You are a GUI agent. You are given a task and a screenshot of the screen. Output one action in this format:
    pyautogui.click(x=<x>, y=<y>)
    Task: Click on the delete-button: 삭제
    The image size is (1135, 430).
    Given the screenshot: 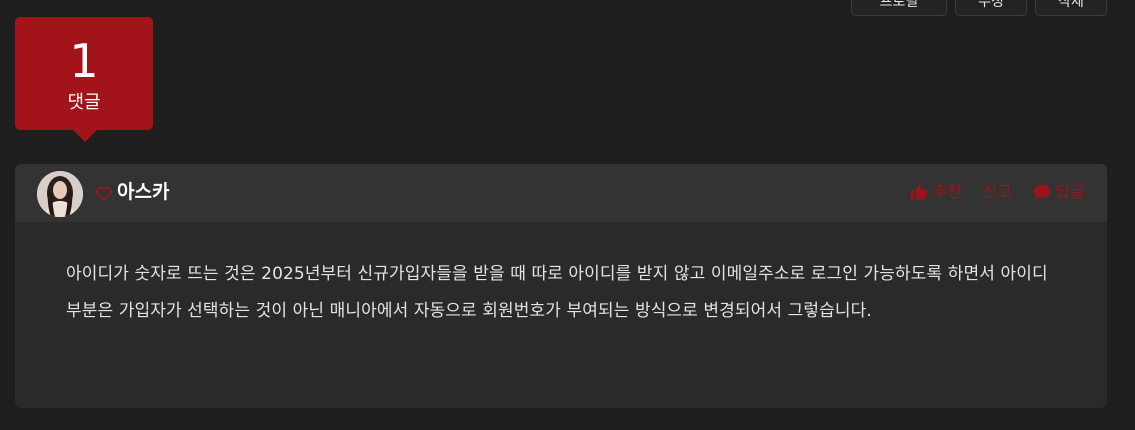 What is the action you would take?
    pyautogui.click(x=1071, y=8)
    